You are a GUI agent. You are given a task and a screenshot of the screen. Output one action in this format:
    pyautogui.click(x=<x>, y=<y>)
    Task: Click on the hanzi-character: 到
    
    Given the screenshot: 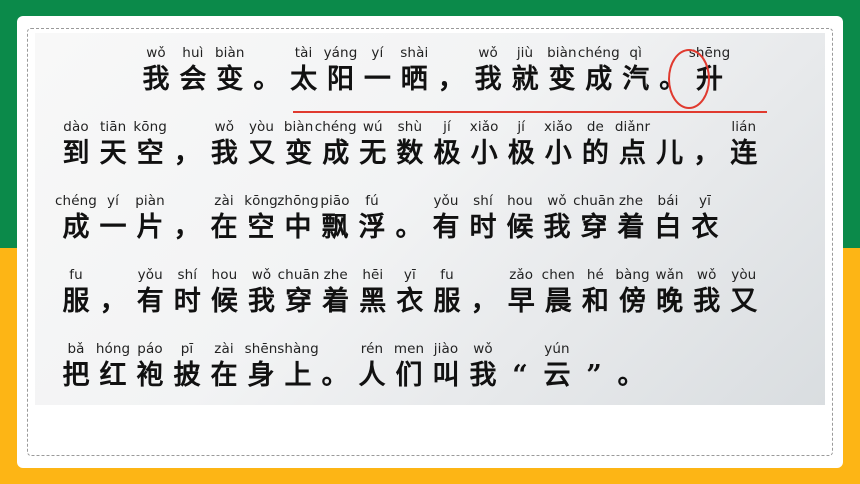 What is the action you would take?
    pyautogui.click(x=76, y=153)
    